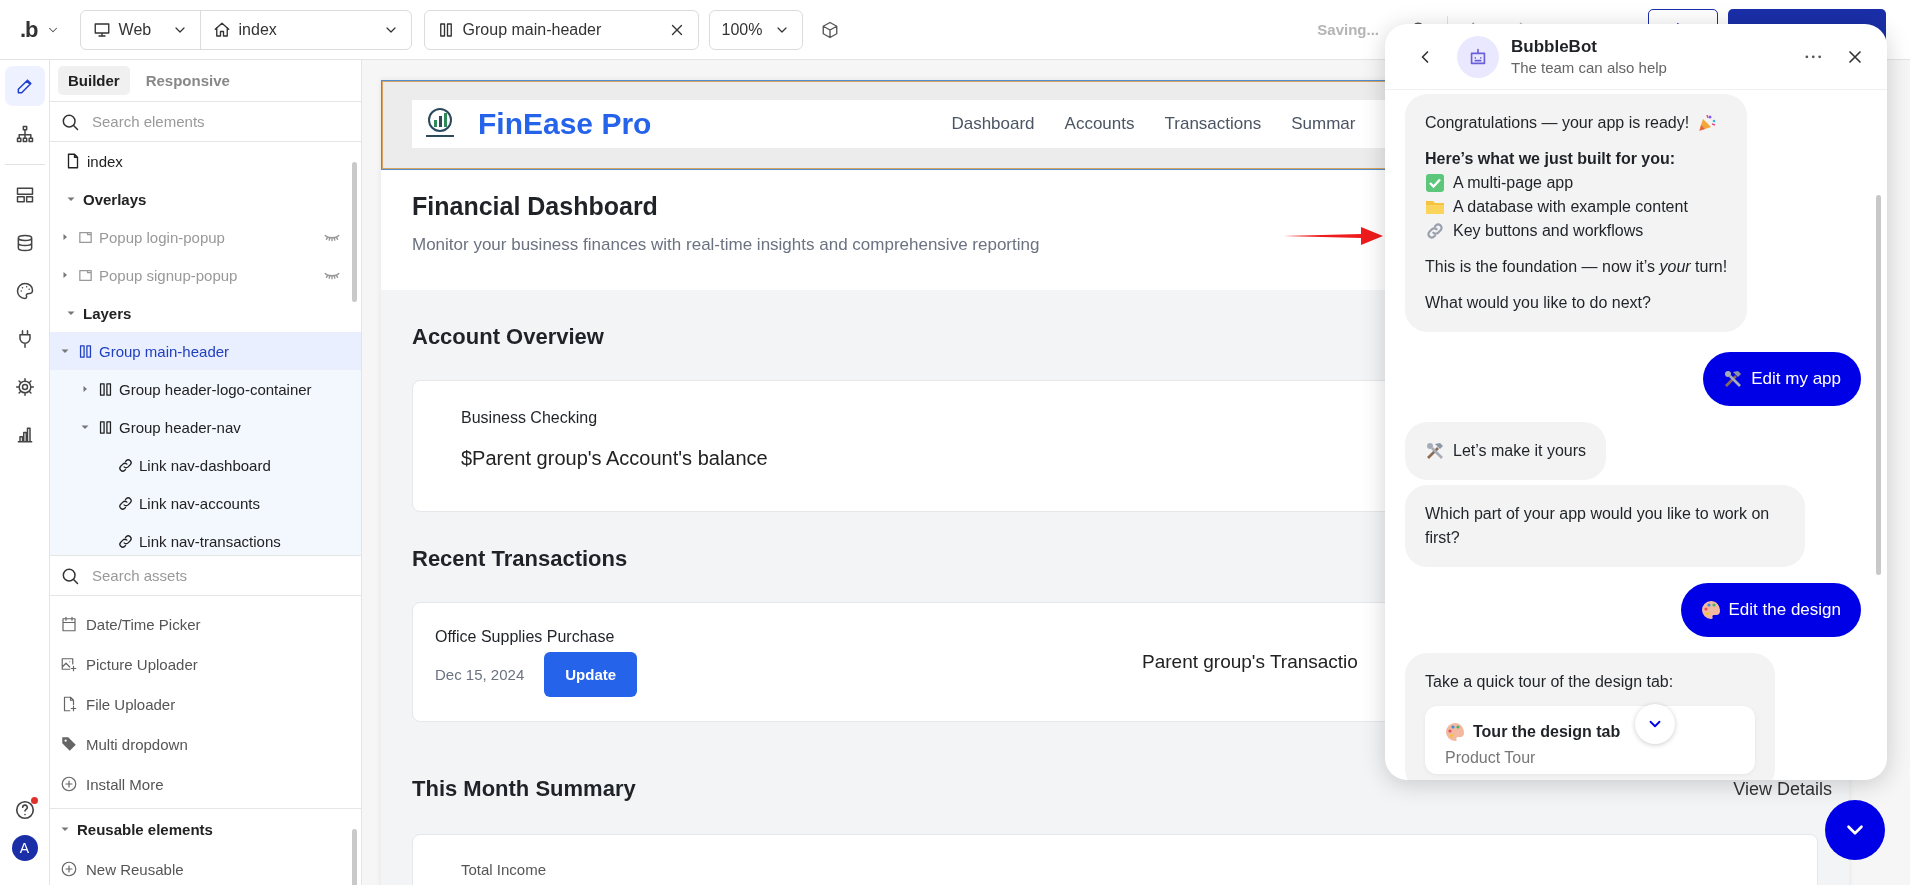 The image size is (1910, 885). What do you see at coordinates (508, 337) in the screenshot?
I see `section-title: Account Overview` at bounding box center [508, 337].